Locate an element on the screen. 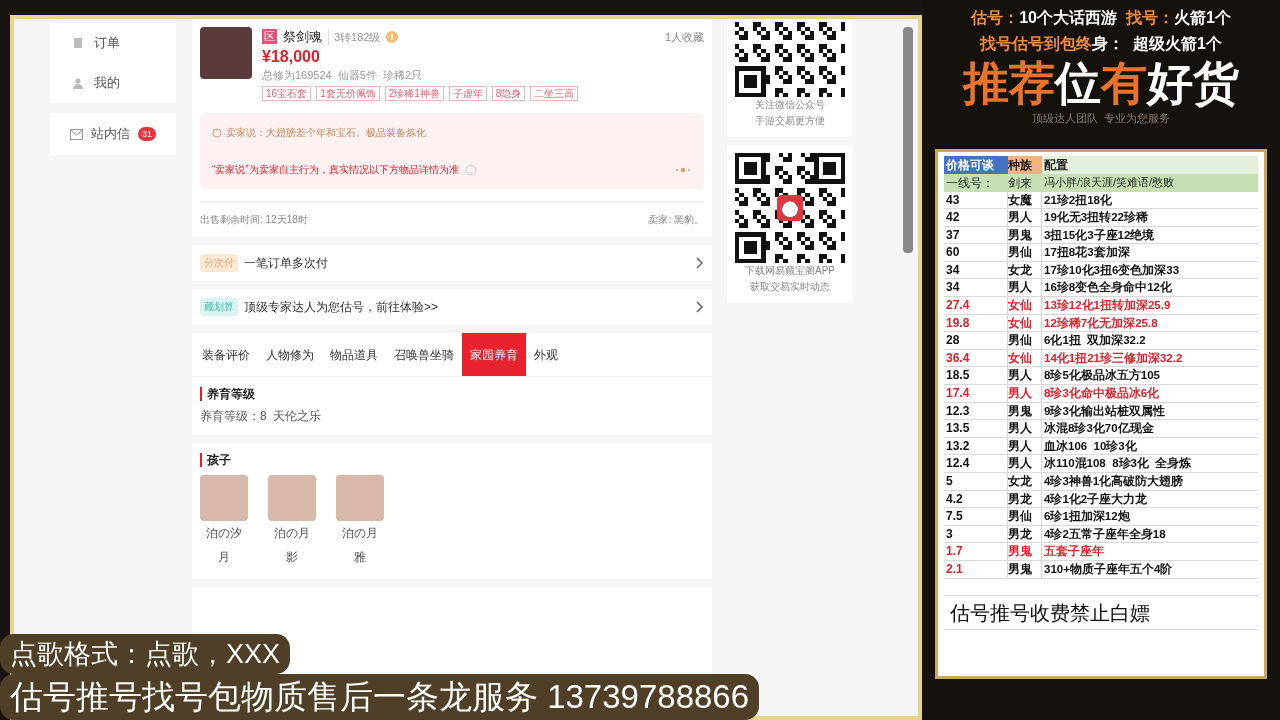 This screenshot has width=1280, height=720. section-title: 孩子 is located at coordinates (452, 460).